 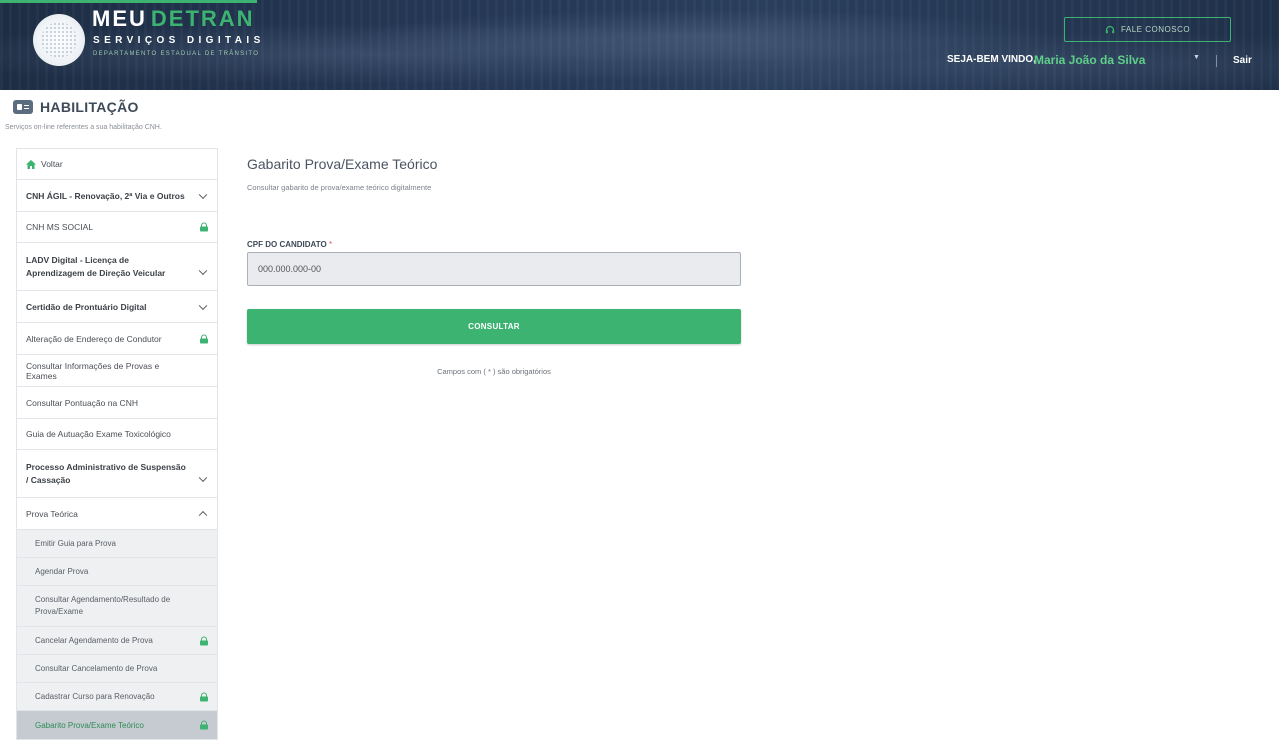 I want to click on fale-conosco-button: FALE CONOSCO, so click(x=1147, y=29).